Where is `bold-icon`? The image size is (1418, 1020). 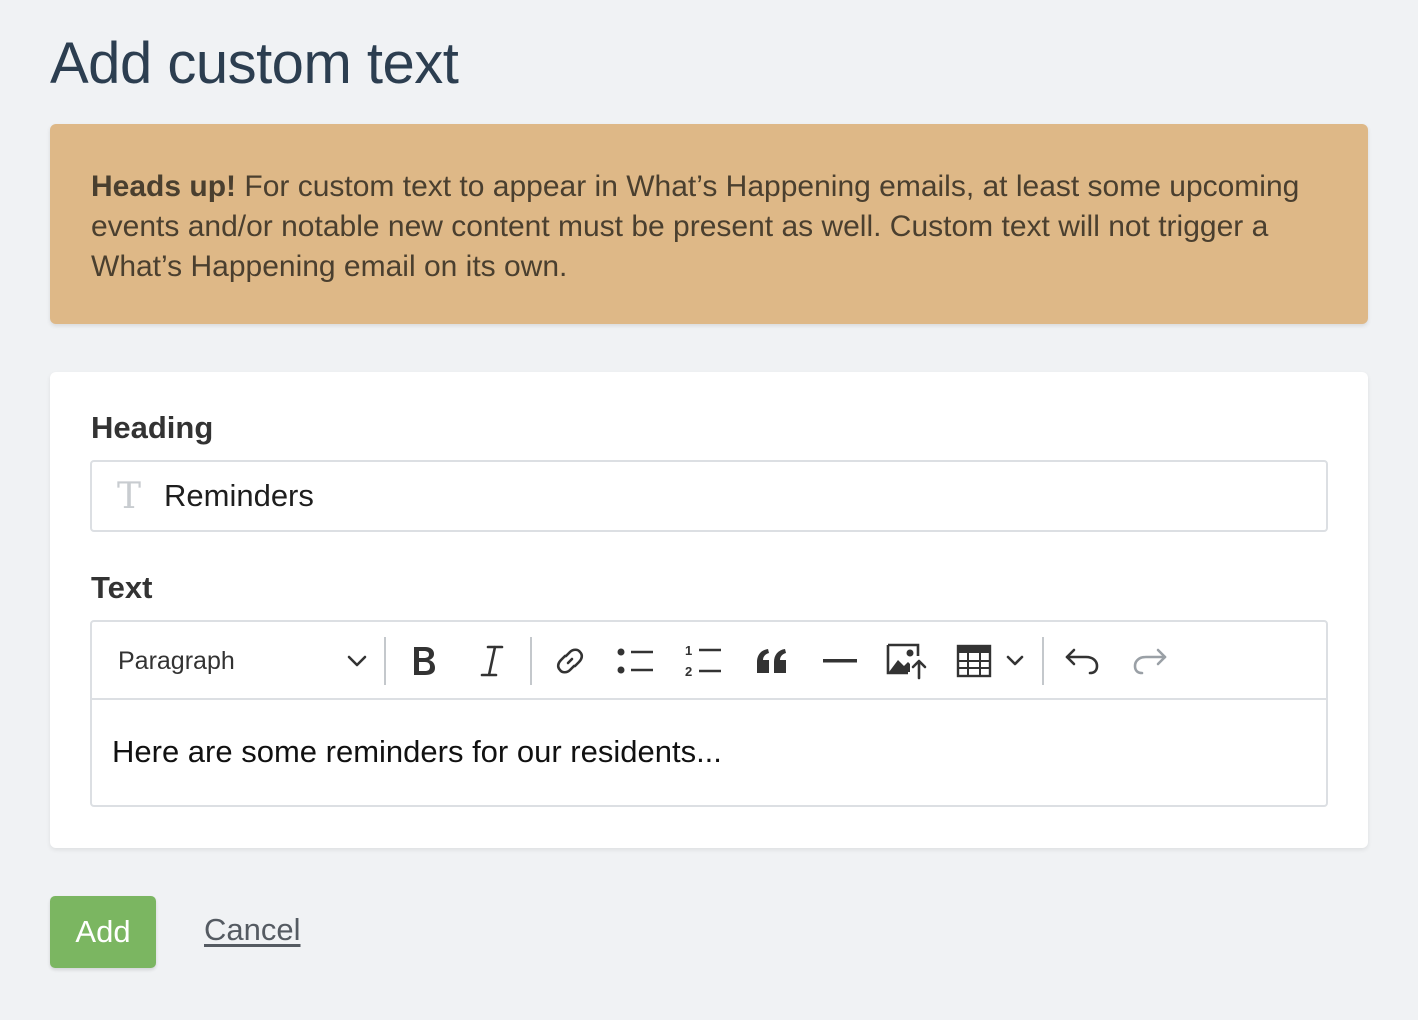 bold-icon is located at coordinates (424, 661).